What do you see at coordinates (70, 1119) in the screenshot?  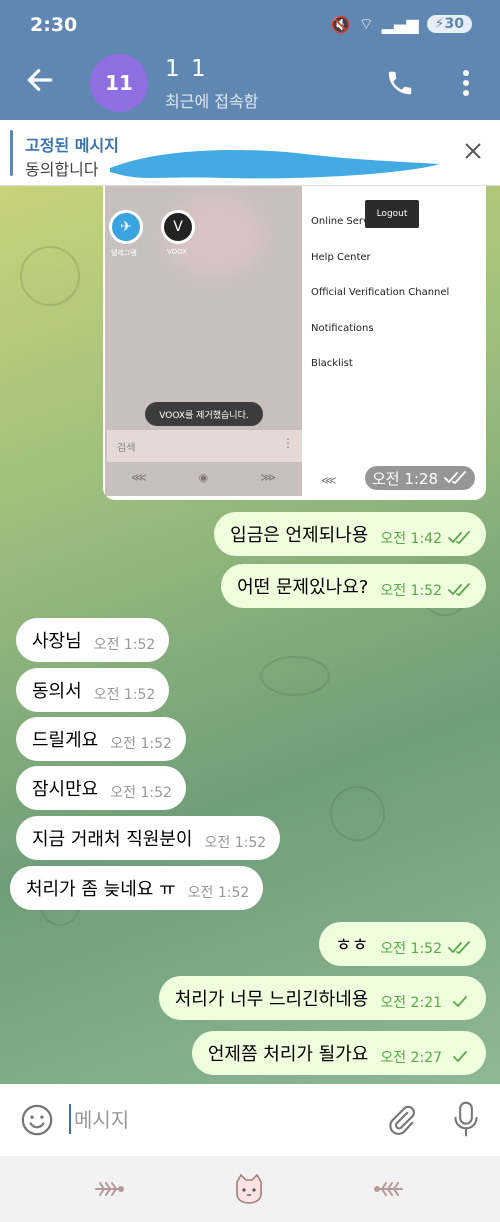 I see `text-cursor` at bounding box center [70, 1119].